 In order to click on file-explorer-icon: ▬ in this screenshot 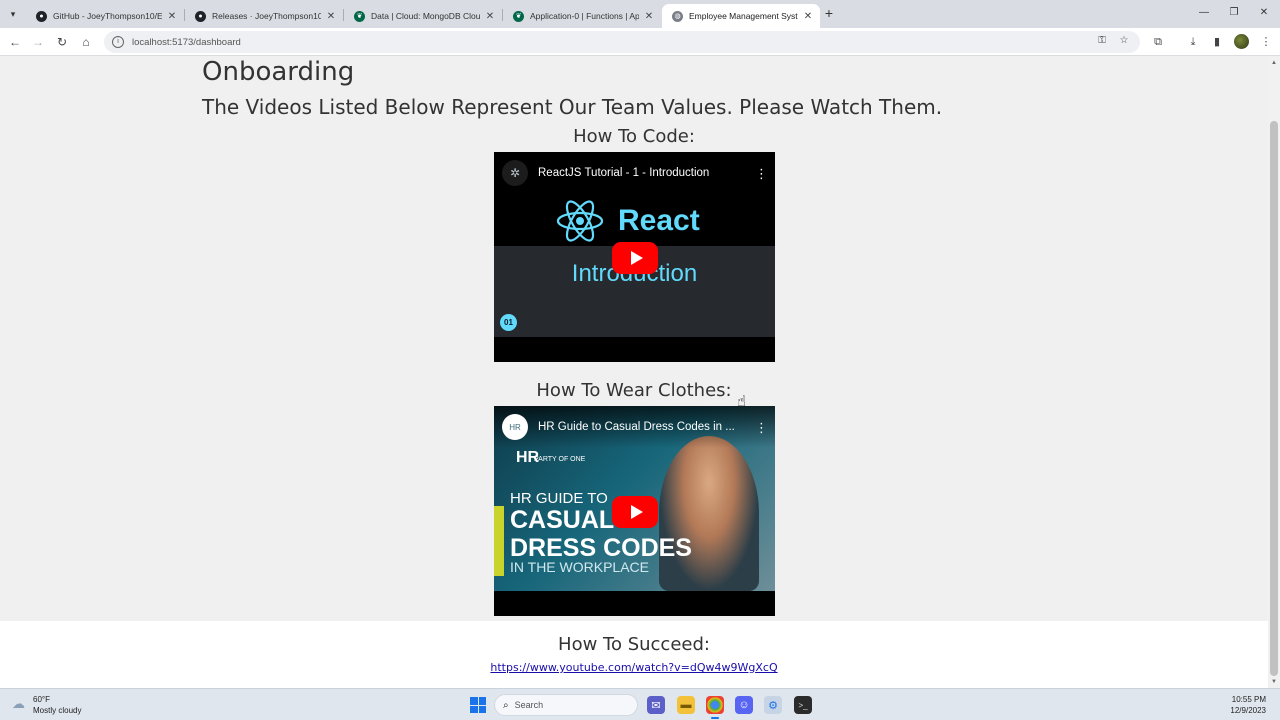, I will do `click(686, 705)`.